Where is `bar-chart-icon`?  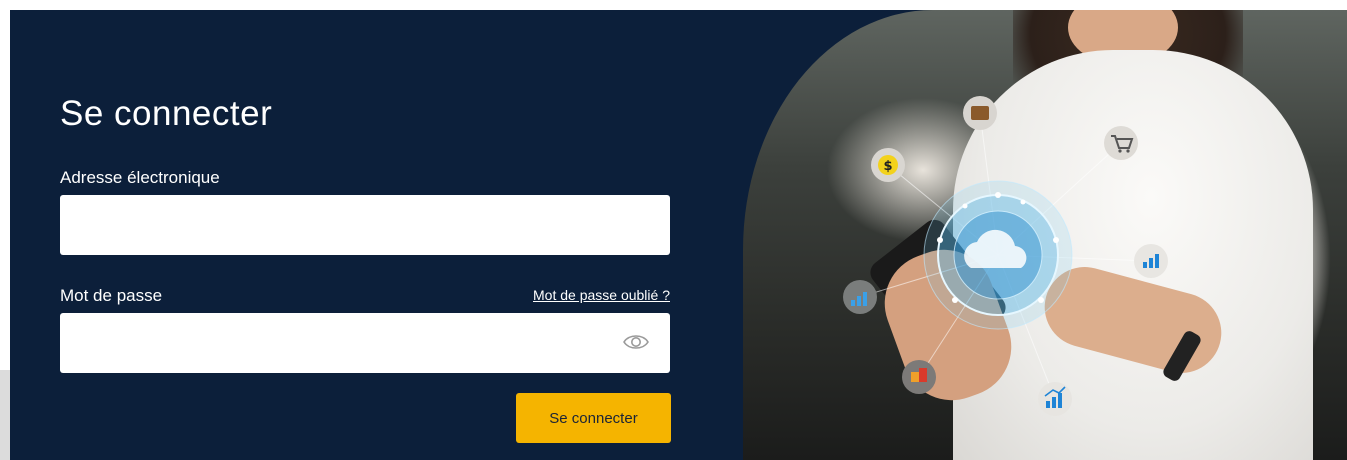
bar-chart-icon is located at coordinates (1151, 261).